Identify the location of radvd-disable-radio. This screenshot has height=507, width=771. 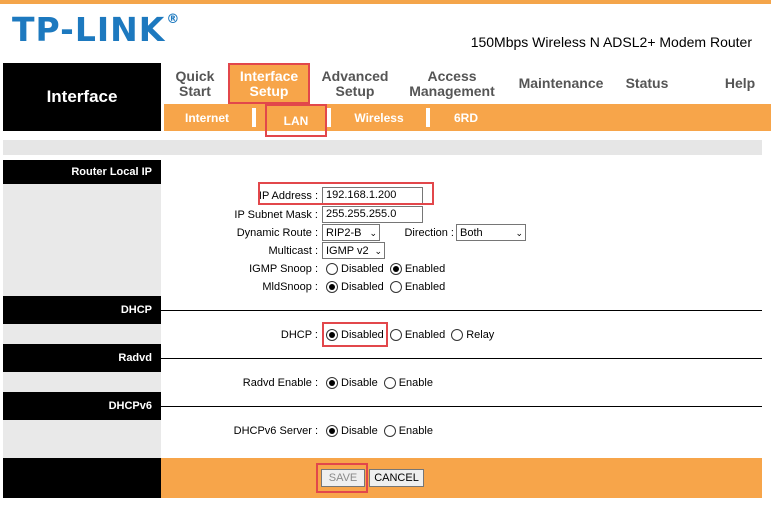
(332, 383).